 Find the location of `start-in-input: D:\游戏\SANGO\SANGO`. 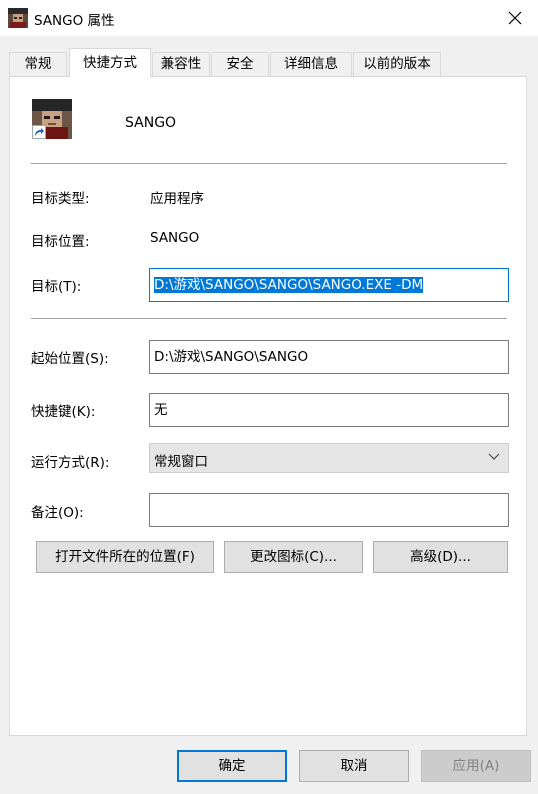

start-in-input: D:\游戏\SANGO\SANGO is located at coordinates (329, 357).